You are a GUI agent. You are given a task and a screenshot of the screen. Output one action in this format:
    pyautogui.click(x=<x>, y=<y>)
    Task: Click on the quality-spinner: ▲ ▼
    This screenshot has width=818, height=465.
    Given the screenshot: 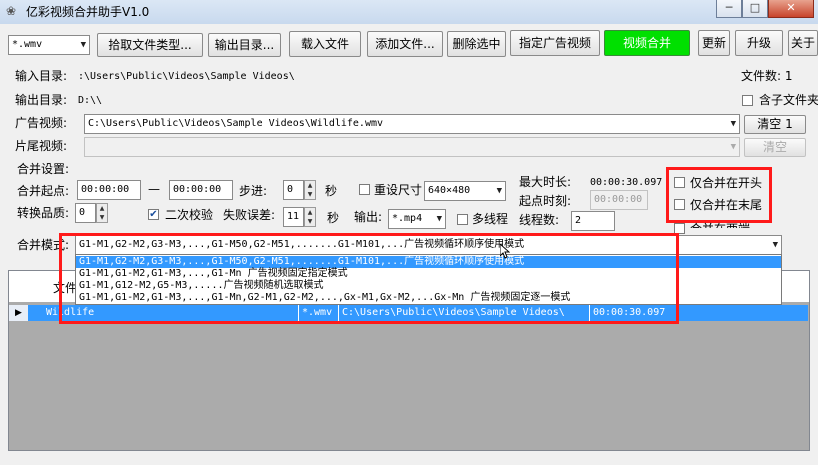 What is the action you would take?
    pyautogui.click(x=102, y=213)
    